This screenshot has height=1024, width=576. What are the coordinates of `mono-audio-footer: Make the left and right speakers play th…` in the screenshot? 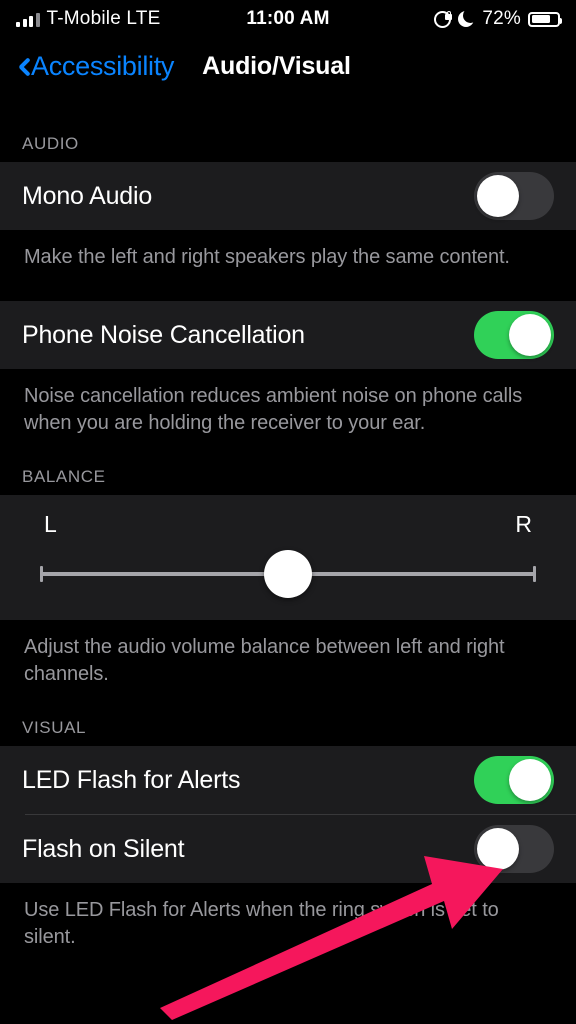 It's located at (267, 257).